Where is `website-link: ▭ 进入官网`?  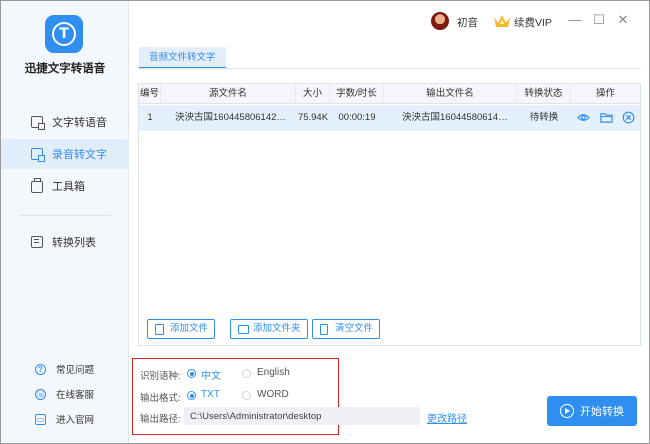
website-link: ▭ 进入官网 is located at coordinates (64, 419).